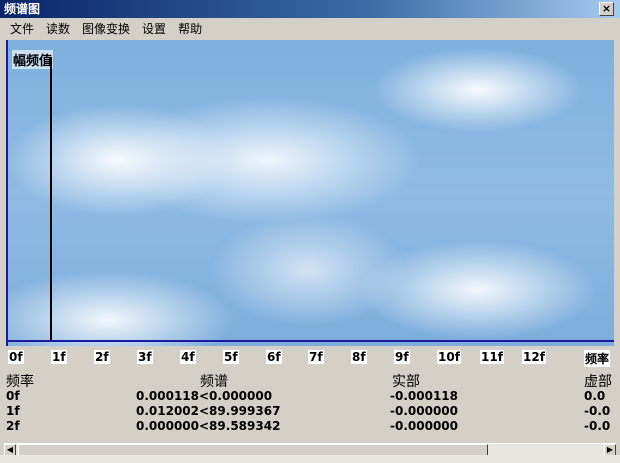  Describe the element at coordinates (51, 198) in the screenshot. I see `spectrum-bar-1f` at that location.